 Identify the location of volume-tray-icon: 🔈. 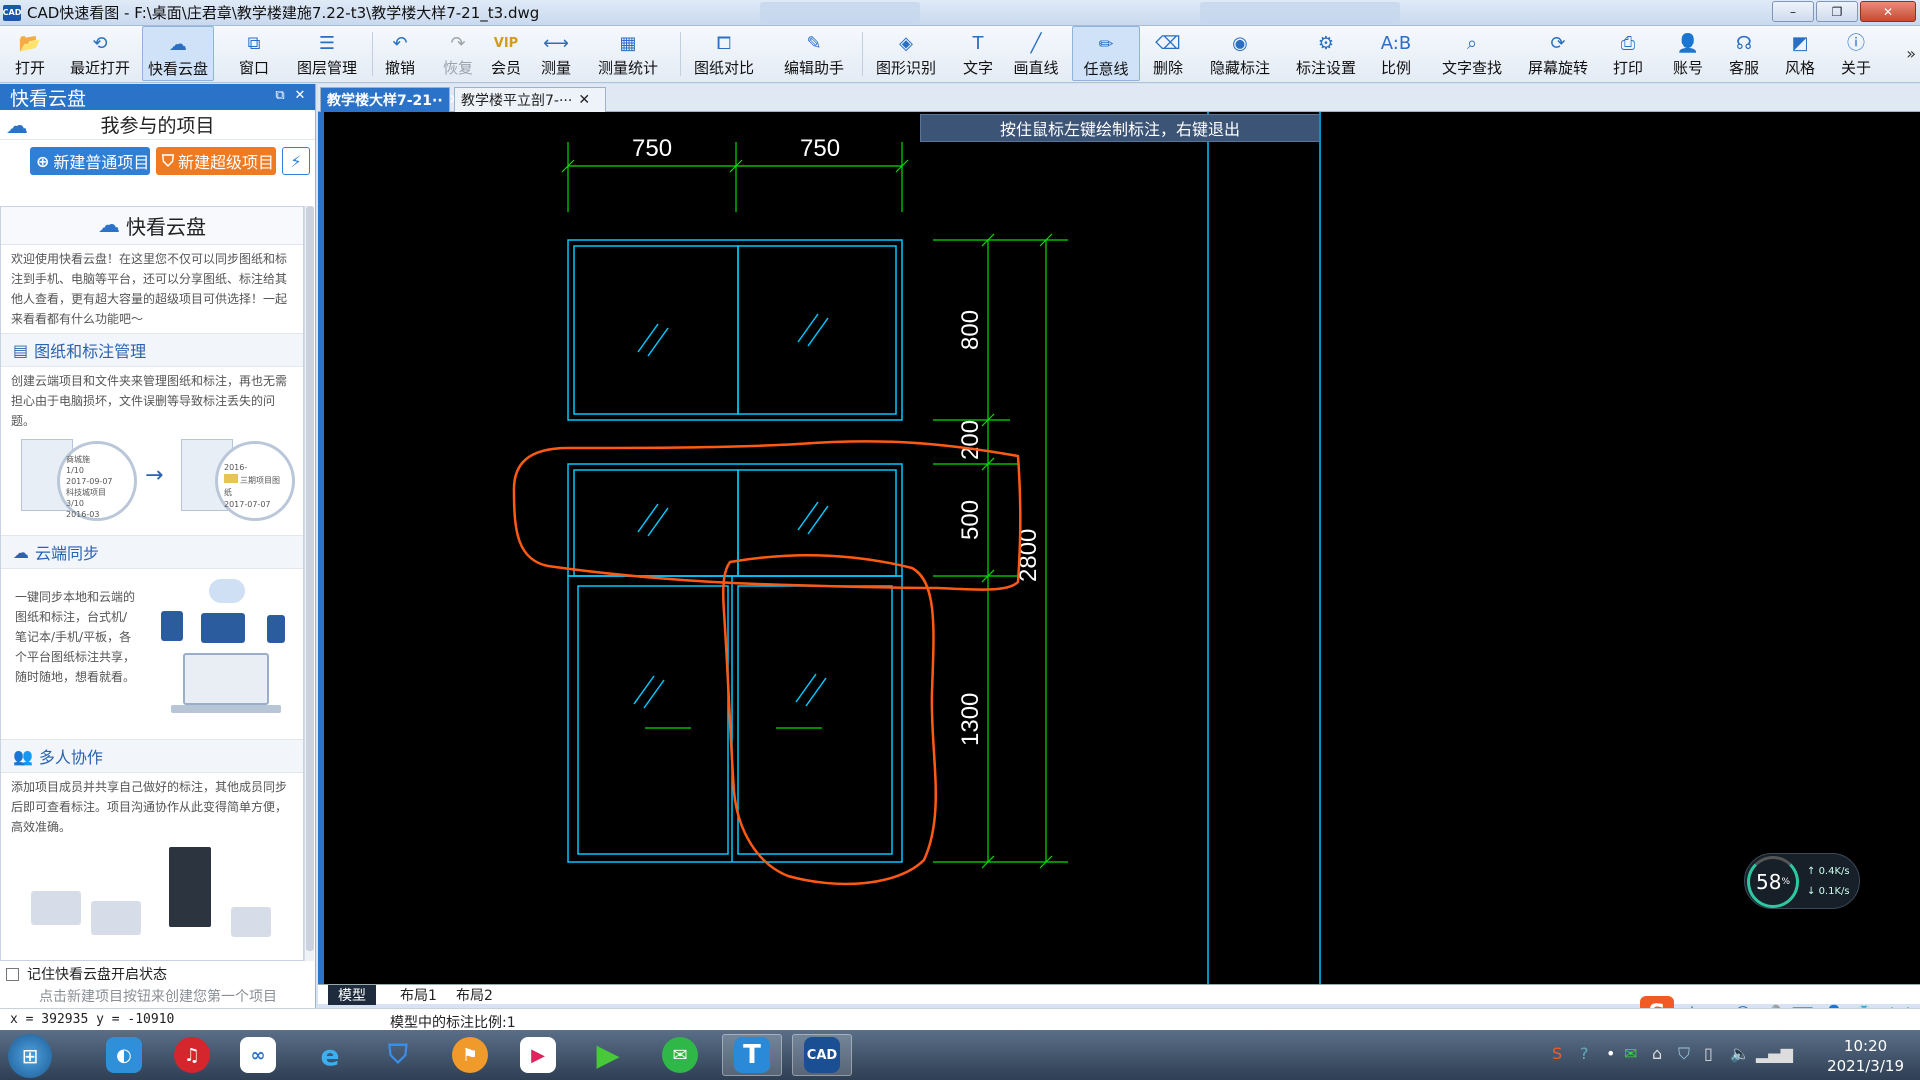
(1740, 1053).